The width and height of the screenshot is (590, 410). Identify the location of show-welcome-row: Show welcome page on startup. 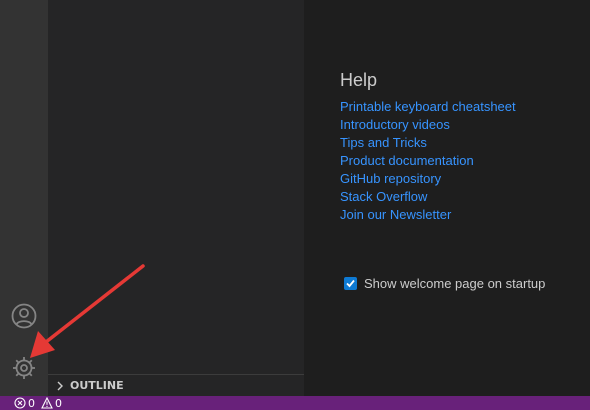
(444, 283).